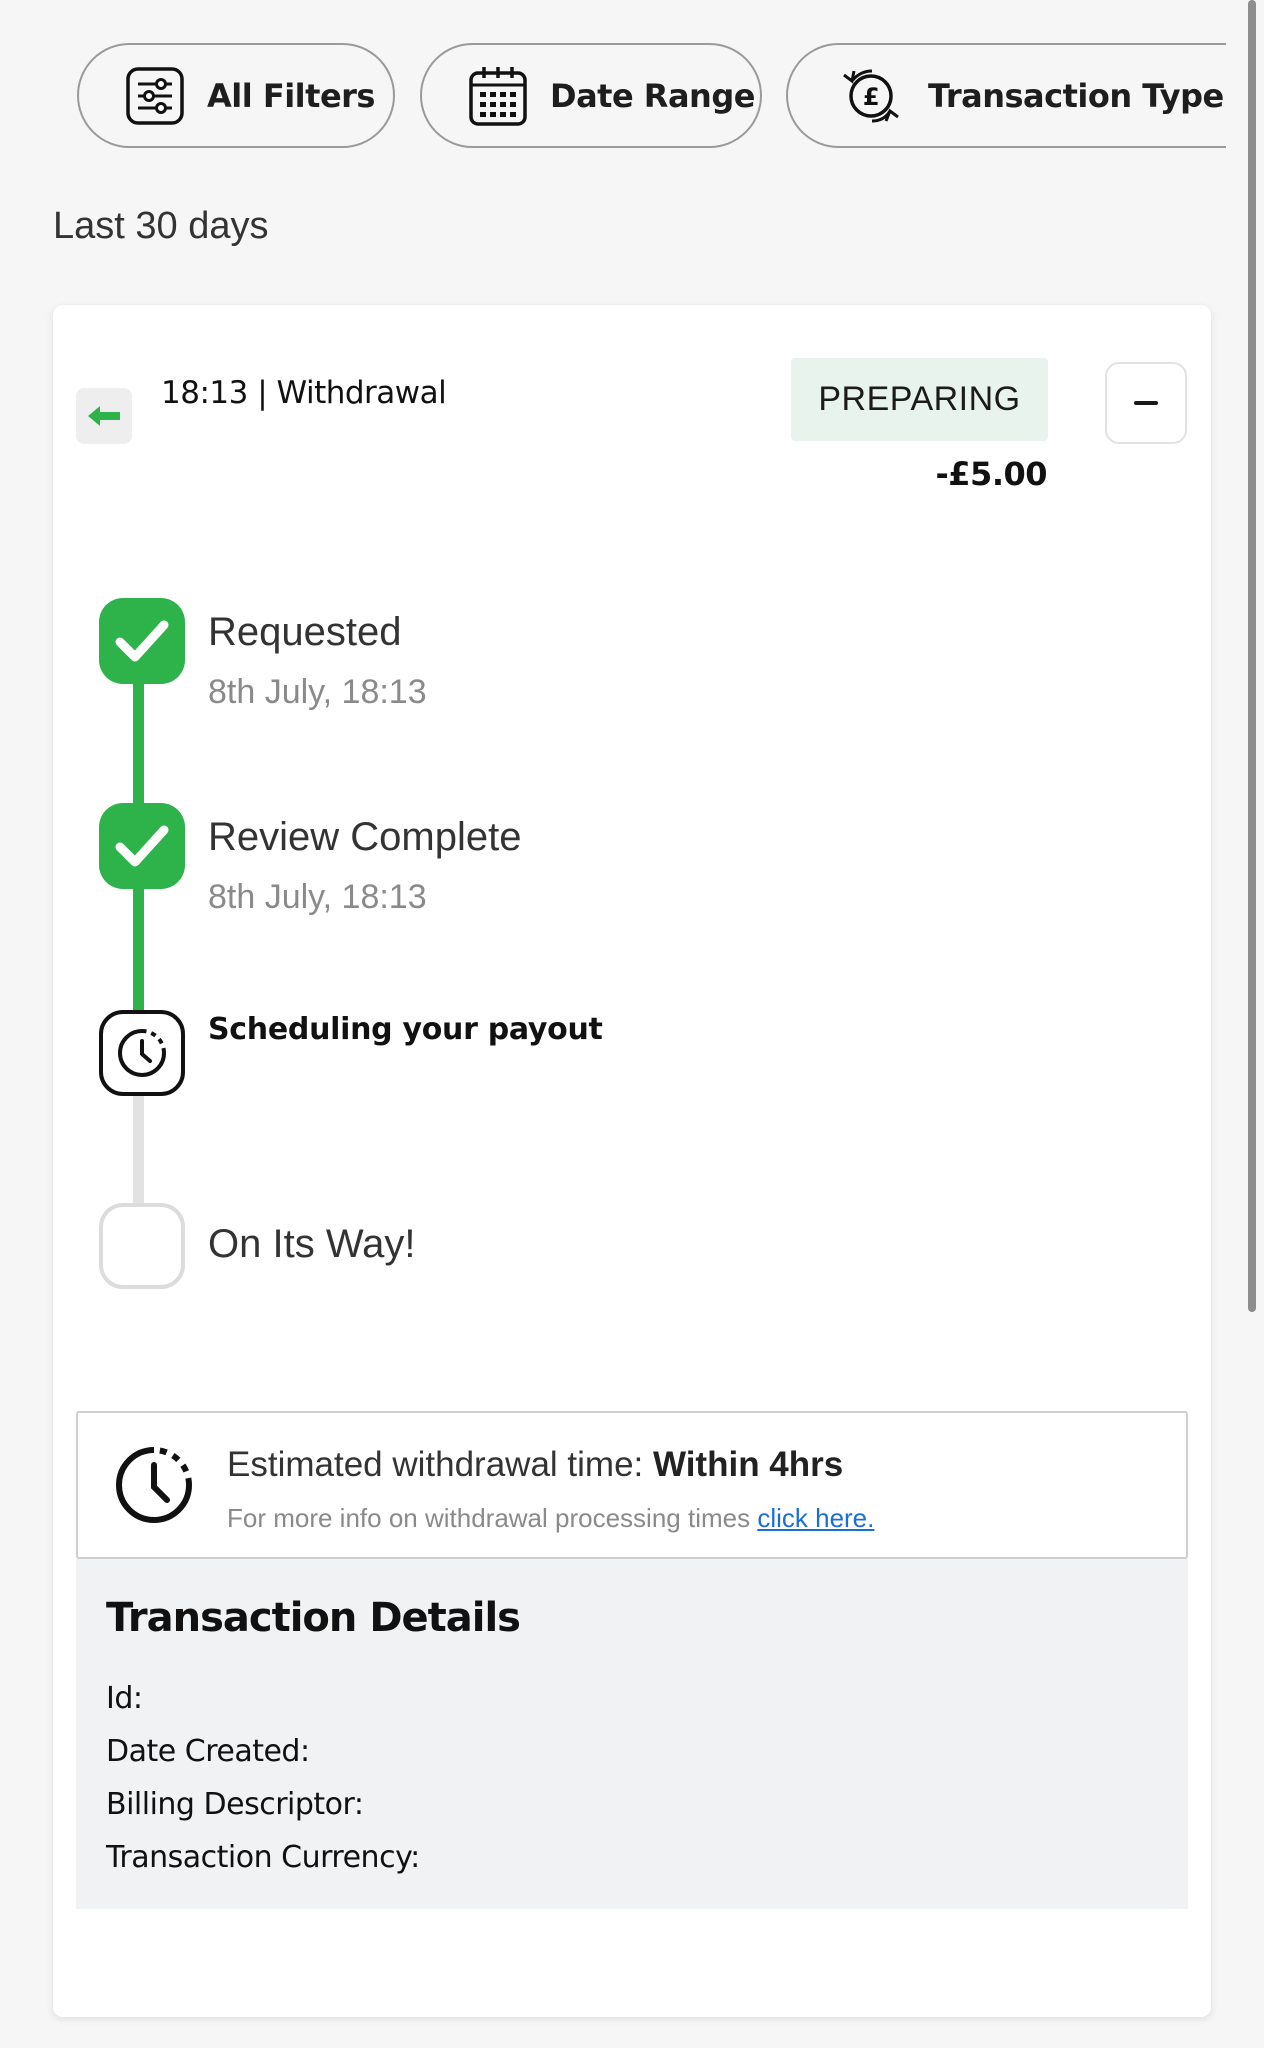  I want to click on minus-icon, so click(1146, 403).